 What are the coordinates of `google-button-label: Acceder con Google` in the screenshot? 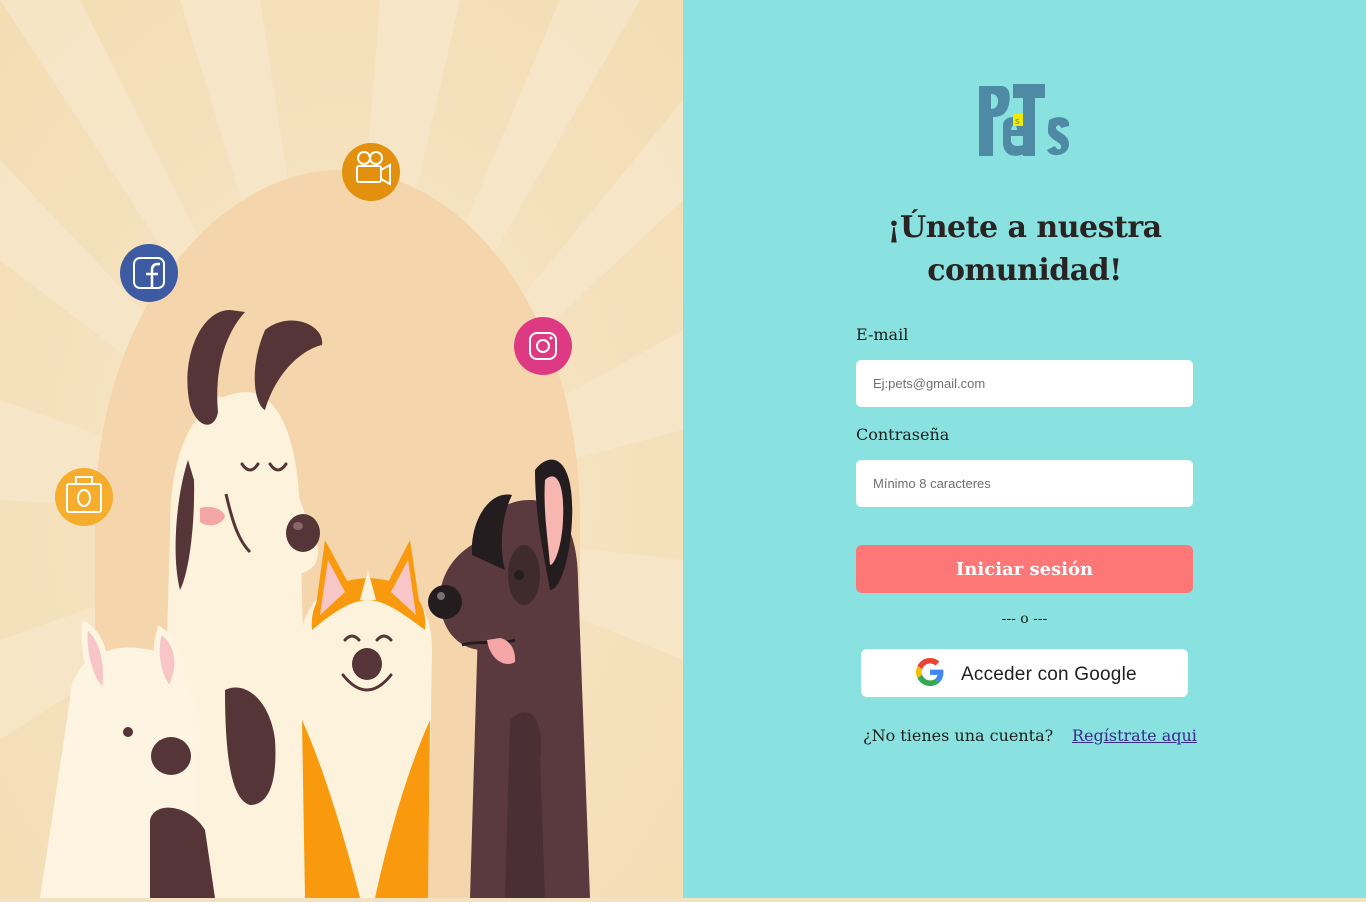 It's located at (1049, 674).